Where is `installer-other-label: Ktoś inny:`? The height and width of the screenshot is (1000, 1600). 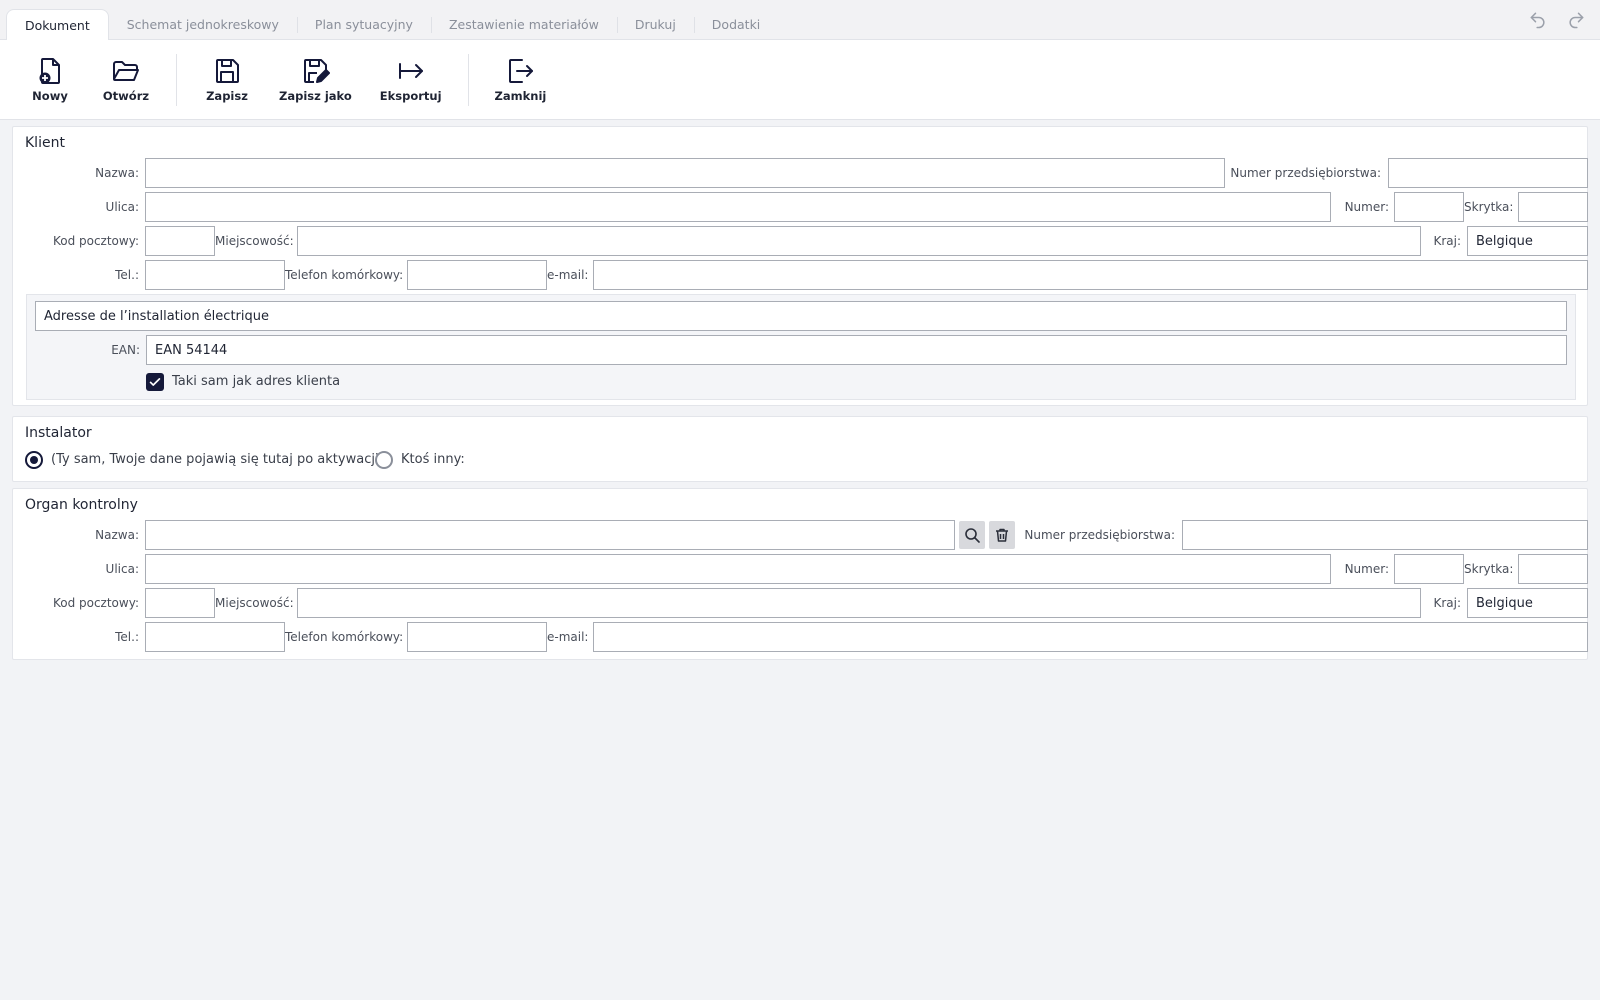 installer-other-label: Ktoś inny: is located at coordinates (433, 460).